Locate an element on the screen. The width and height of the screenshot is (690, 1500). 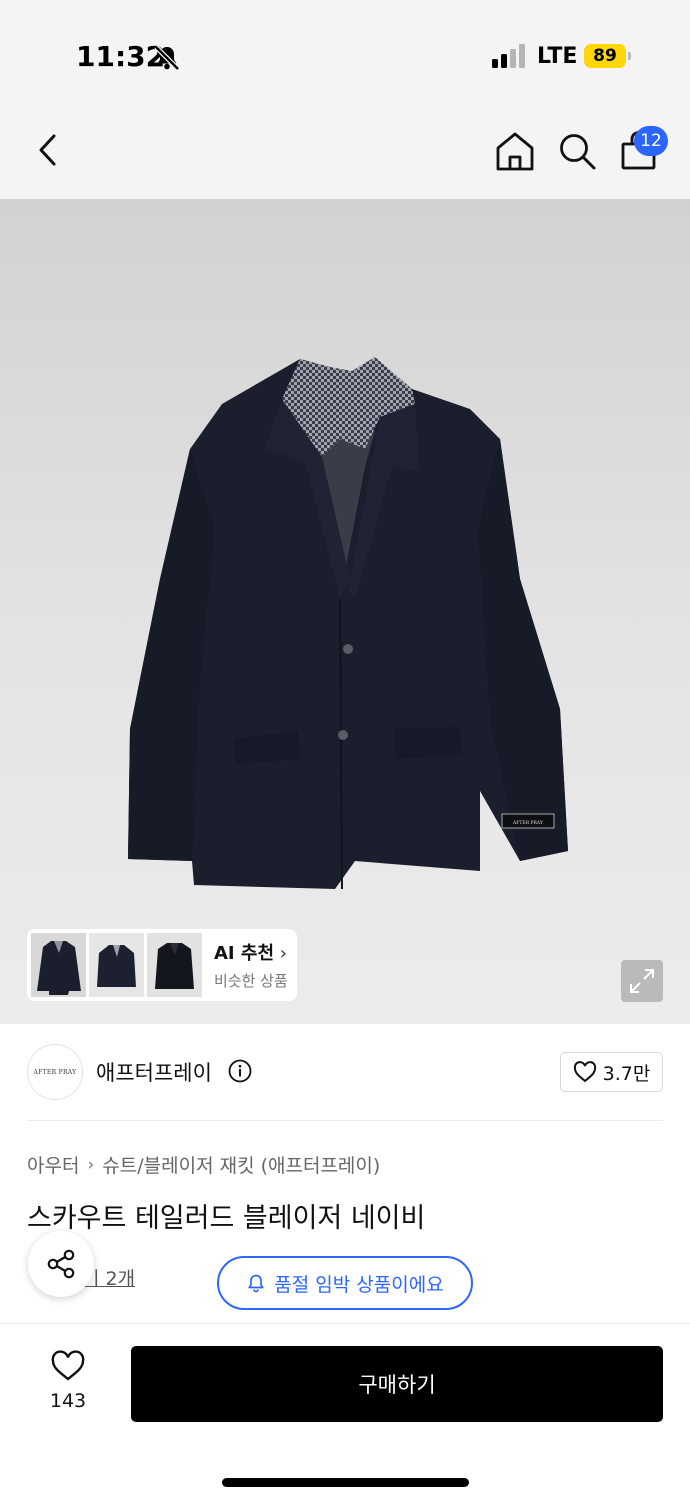
status-bar: 11:32 LTE 89 is located at coordinates (345, 52).